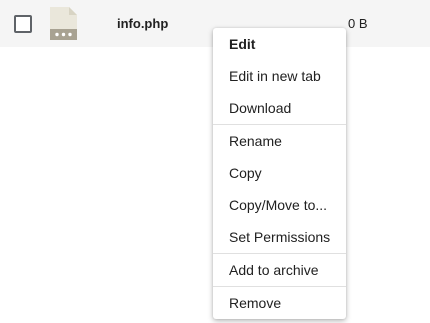 The image size is (430, 323). What do you see at coordinates (279, 76) in the screenshot?
I see `menu-item-edit-new-tab: Edit in new tab` at bounding box center [279, 76].